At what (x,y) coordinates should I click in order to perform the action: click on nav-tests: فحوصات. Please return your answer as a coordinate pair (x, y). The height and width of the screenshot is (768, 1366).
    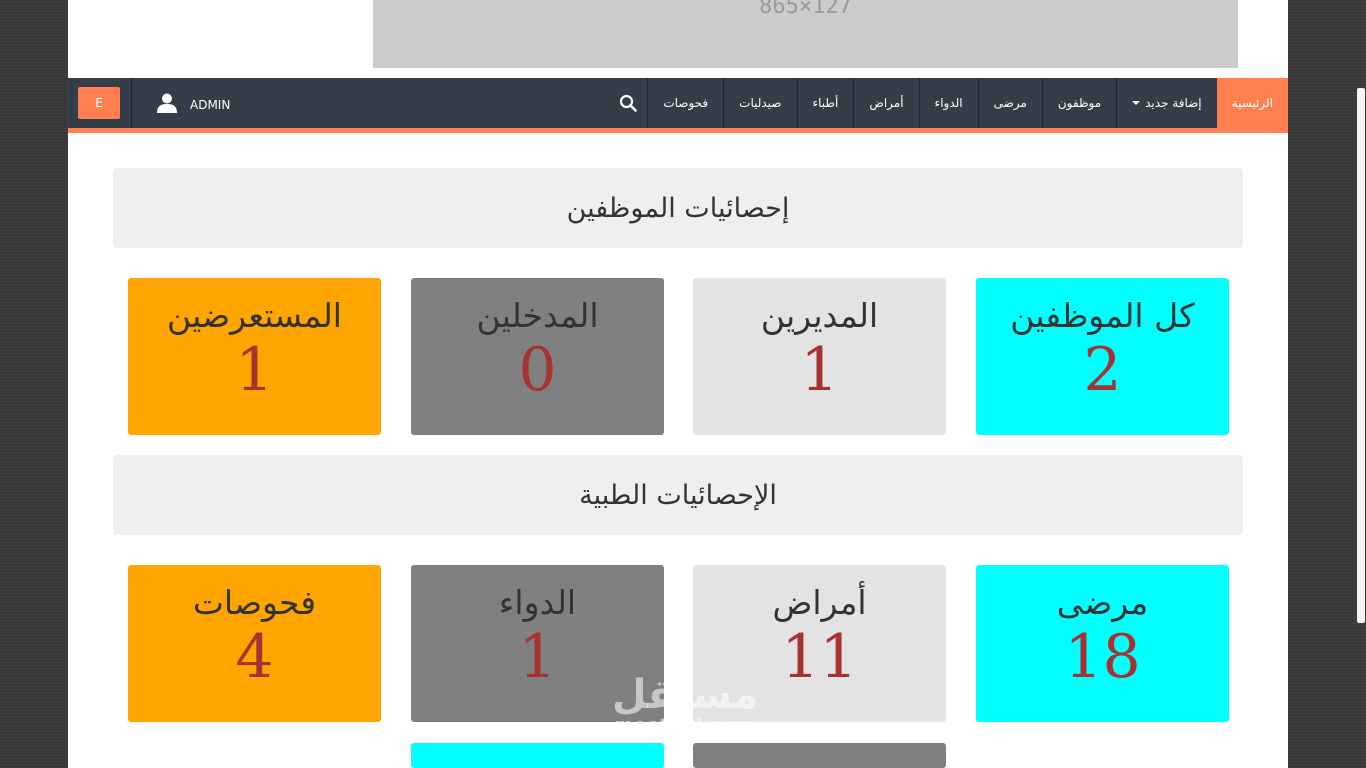
    Looking at the image, I should click on (685, 103).